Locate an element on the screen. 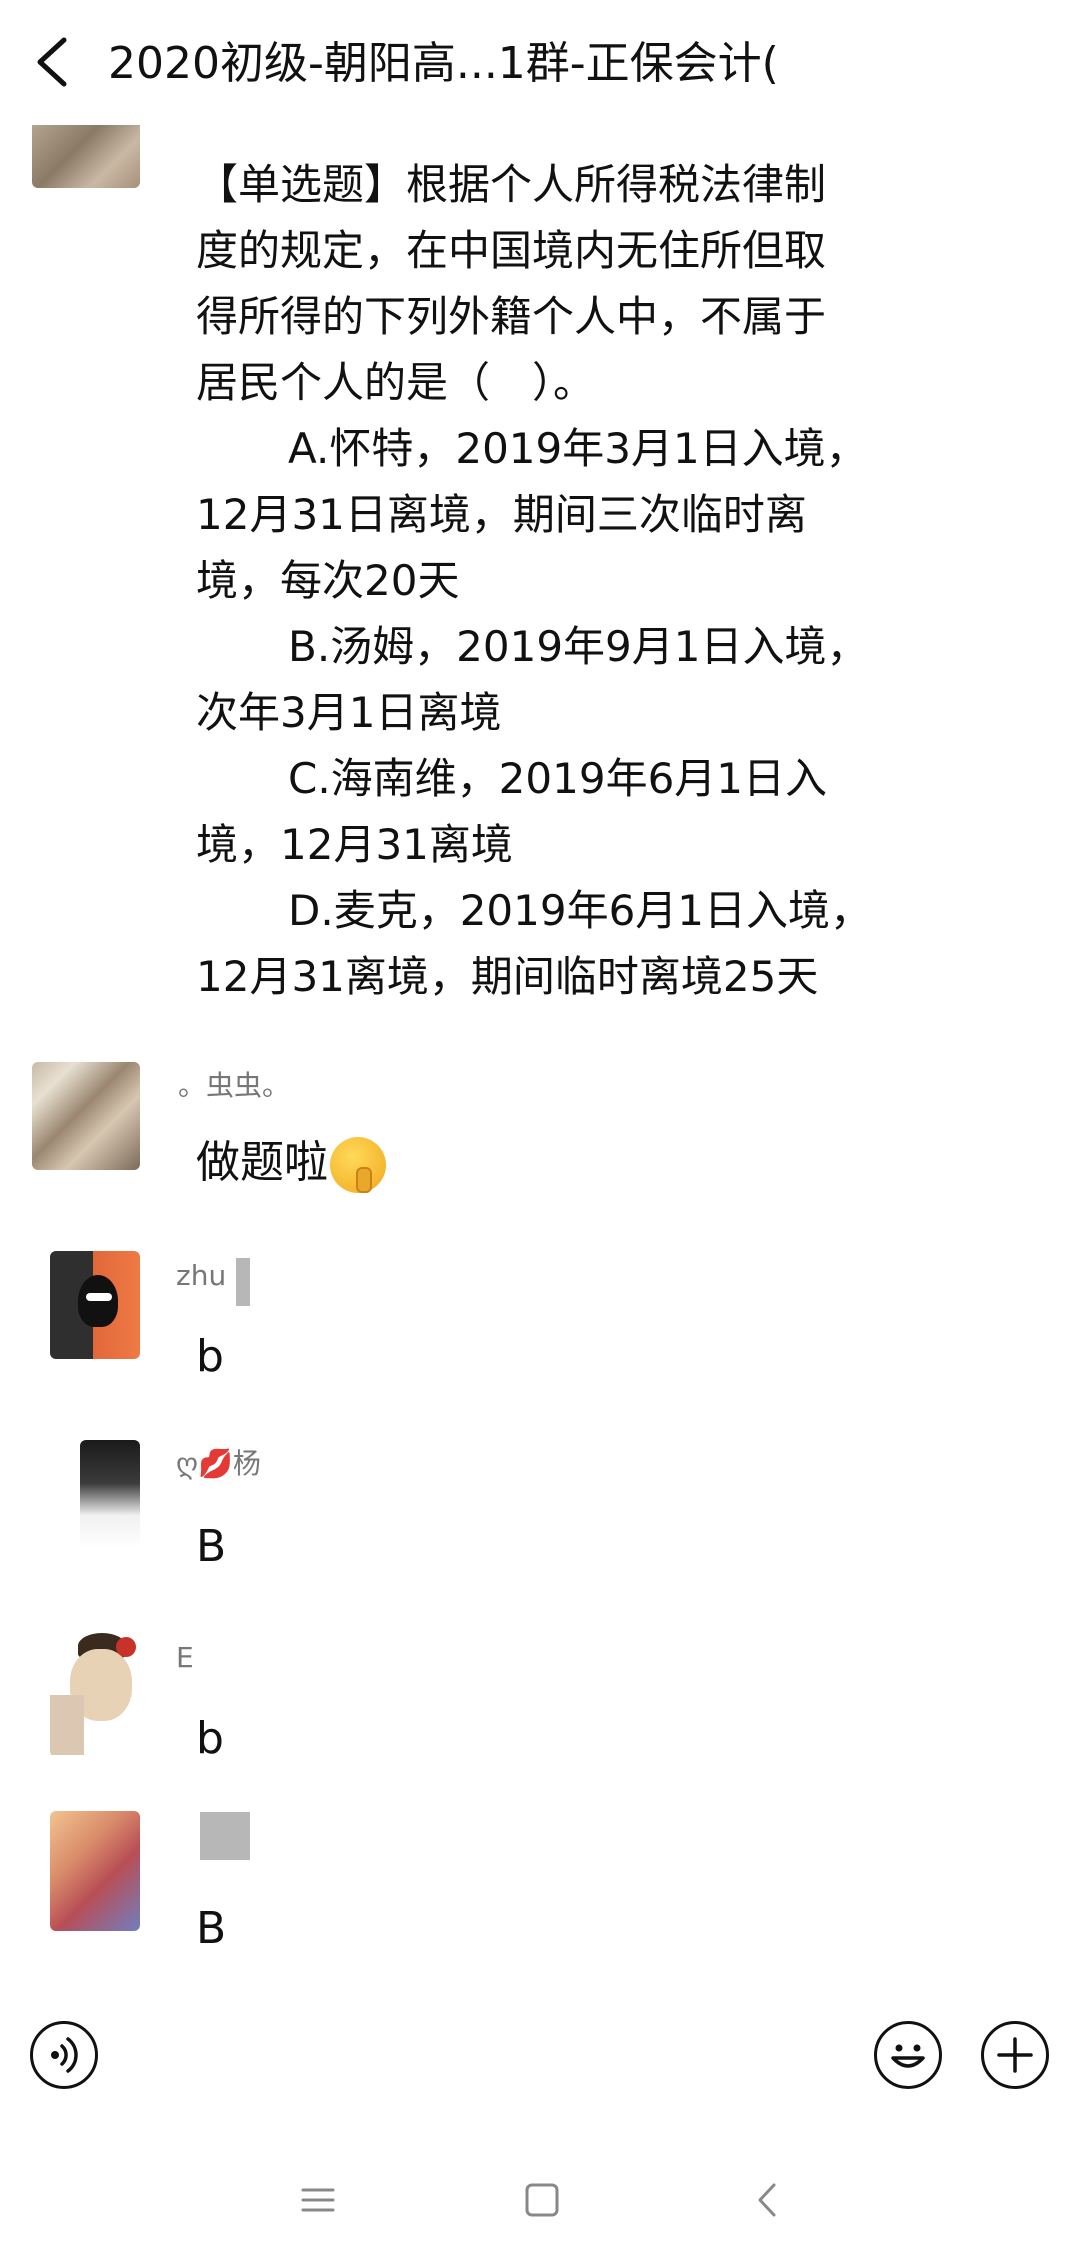  question-line: 得所得的下列外籍个人中，不属于 is located at coordinates (511, 316).